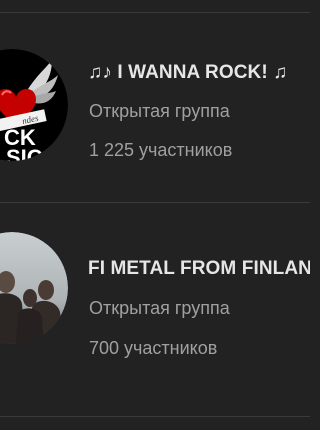  What do you see at coordinates (207, 268) in the screenshot?
I see `group-title-text: METAL FROM FINLAND` at bounding box center [207, 268].